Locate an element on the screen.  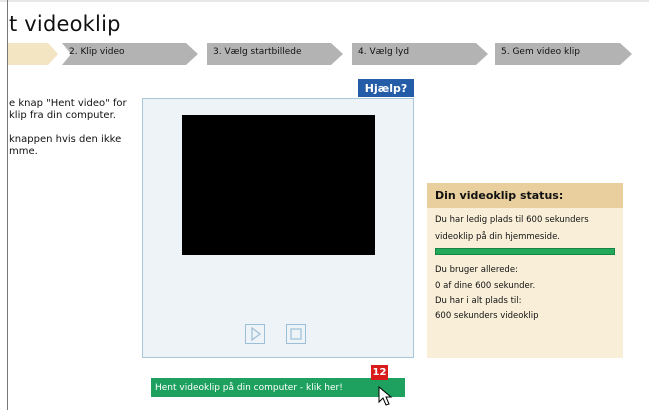
status-line: Du har ledig plads til 600 sekunders is located at coordinates (512, 220).